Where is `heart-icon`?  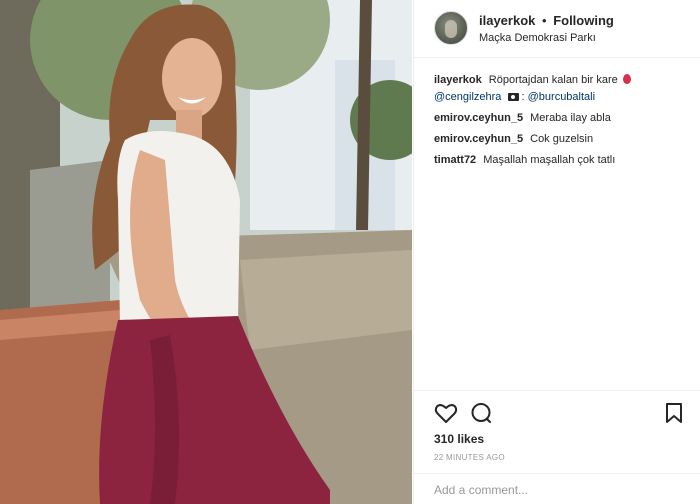
heart-icon is located at coordinates (446, 413).